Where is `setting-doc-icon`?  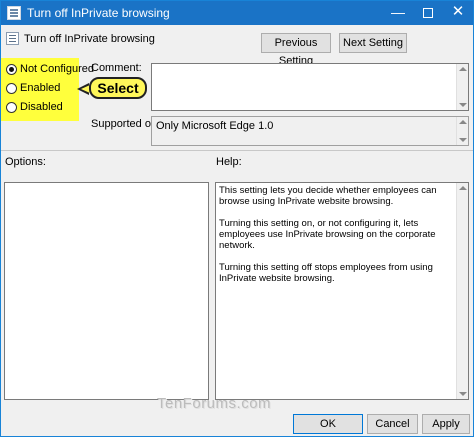
setting-doc-icon is located at coordinates (12, 38).